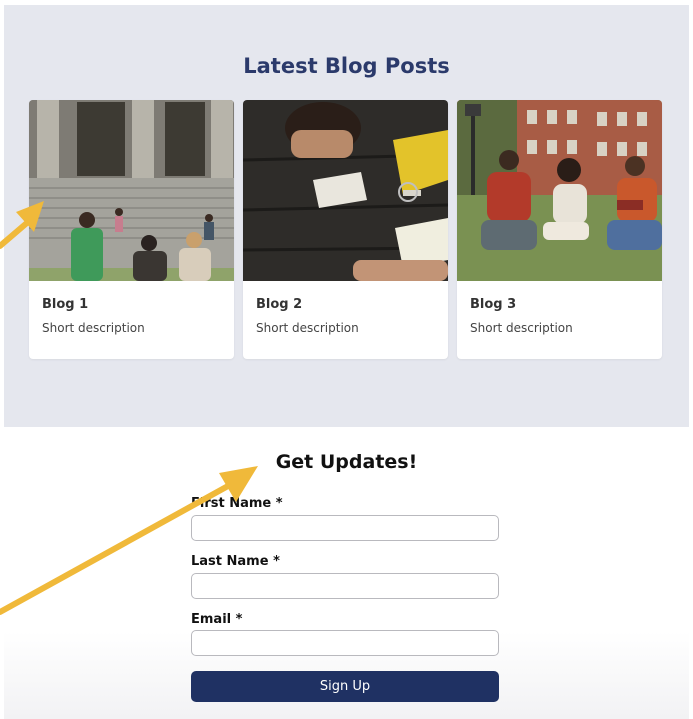 Image resolution: width=693 pixels, height=719 pixels. I want to click on blog-card-1: Blog 1 Short description, so click(131, 229).